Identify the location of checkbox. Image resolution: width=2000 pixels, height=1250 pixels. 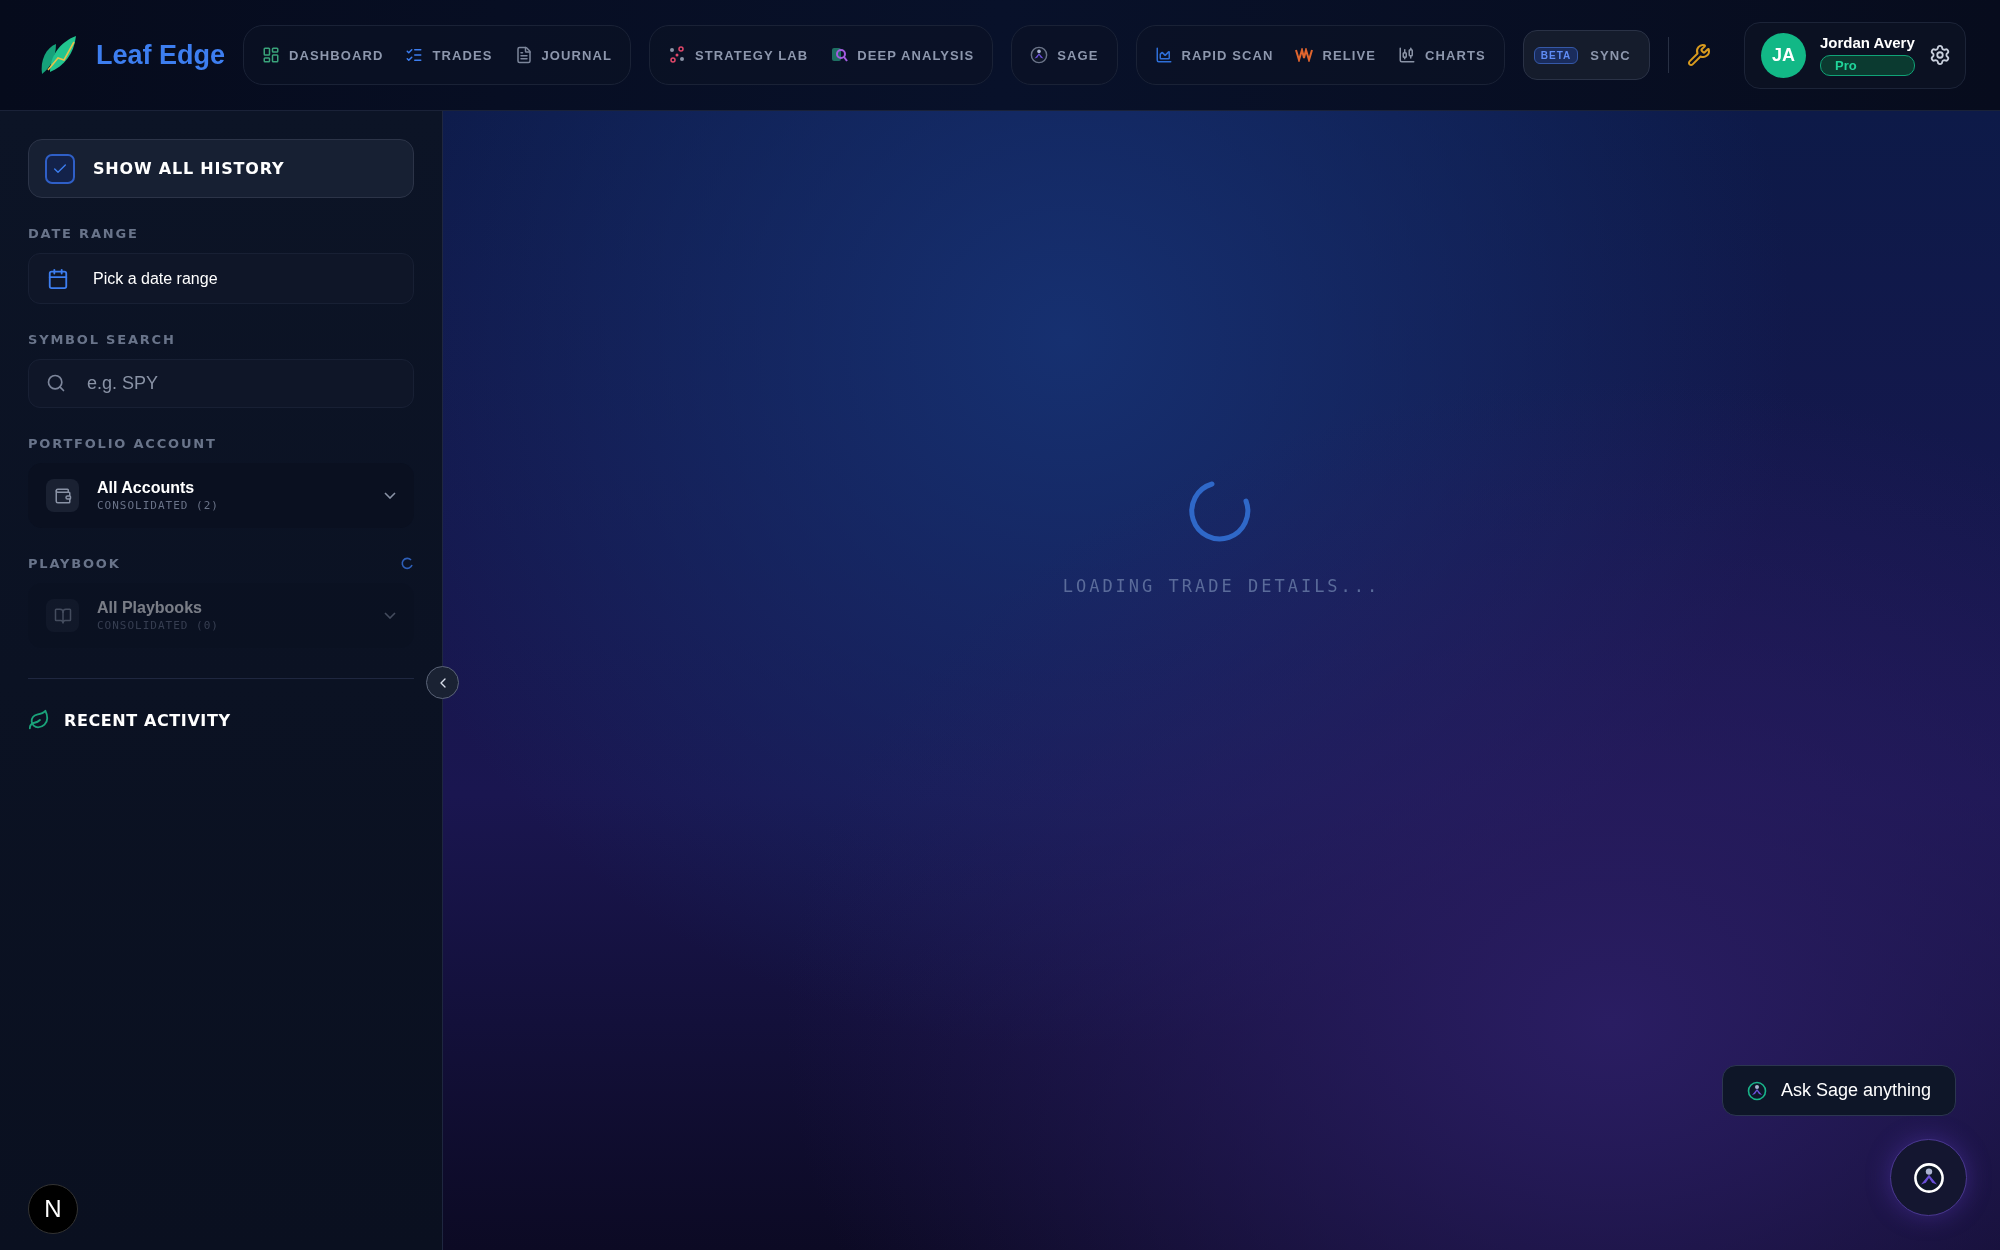
(60, 168).